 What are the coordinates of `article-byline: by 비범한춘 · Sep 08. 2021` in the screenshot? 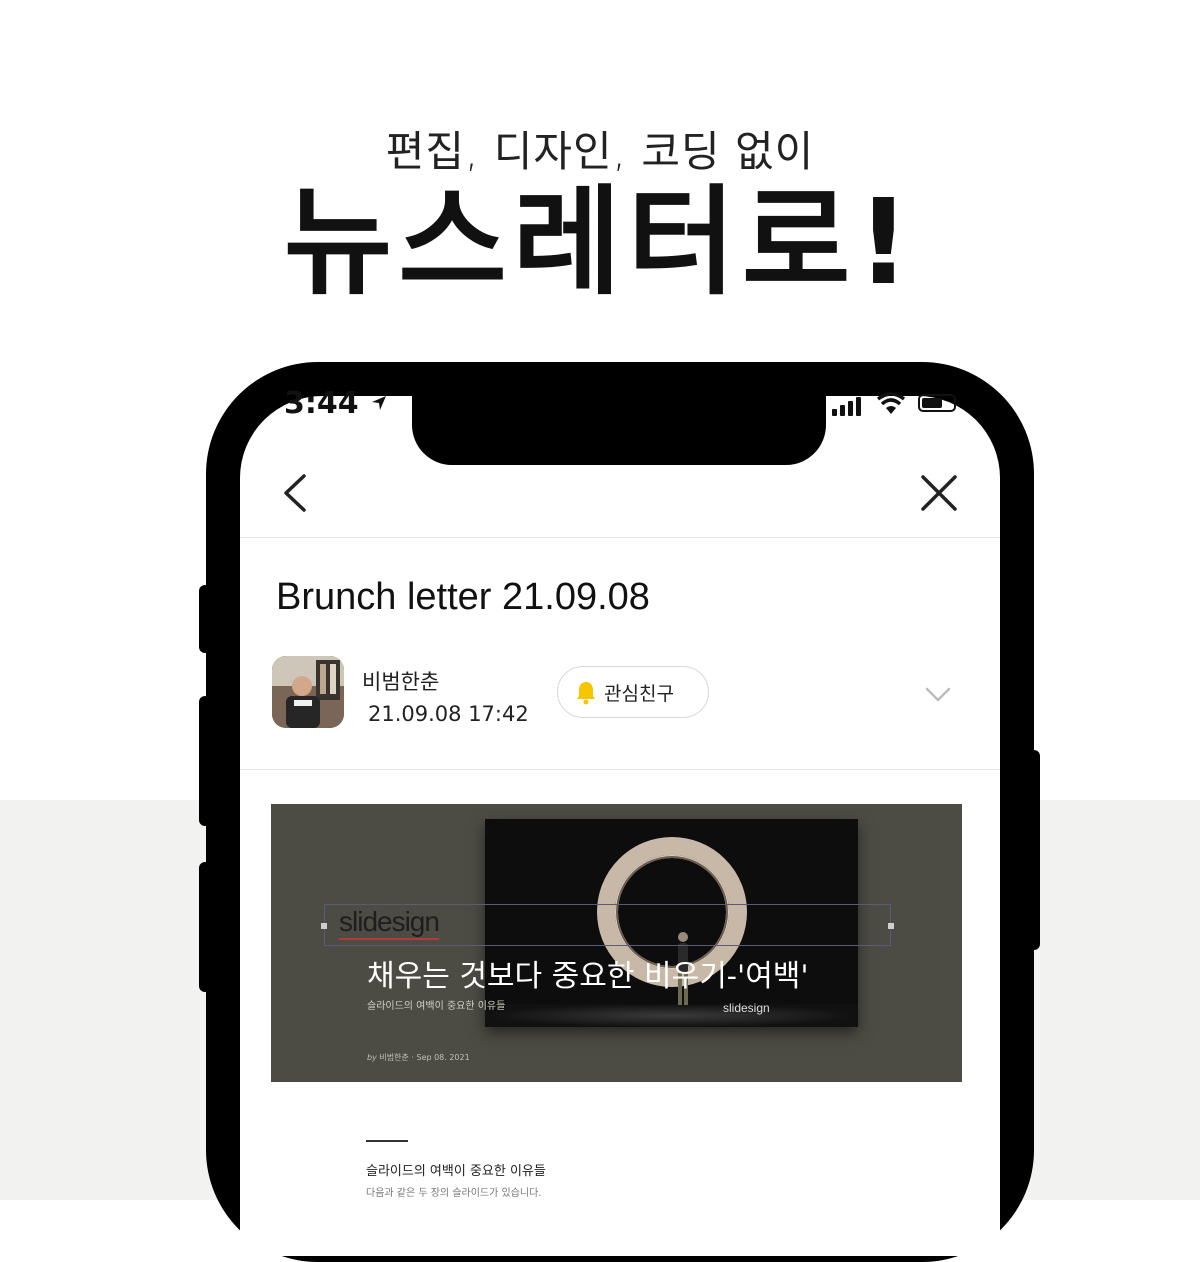 It's located at (418, 1057).